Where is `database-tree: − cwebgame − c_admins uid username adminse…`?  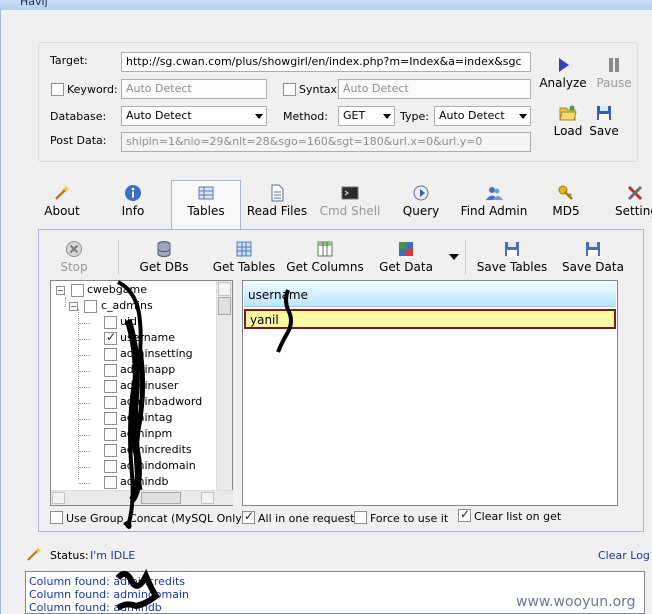 database-tree: − cwebgame − c_admins uid username adminse… is located at coordinates (141, 393).